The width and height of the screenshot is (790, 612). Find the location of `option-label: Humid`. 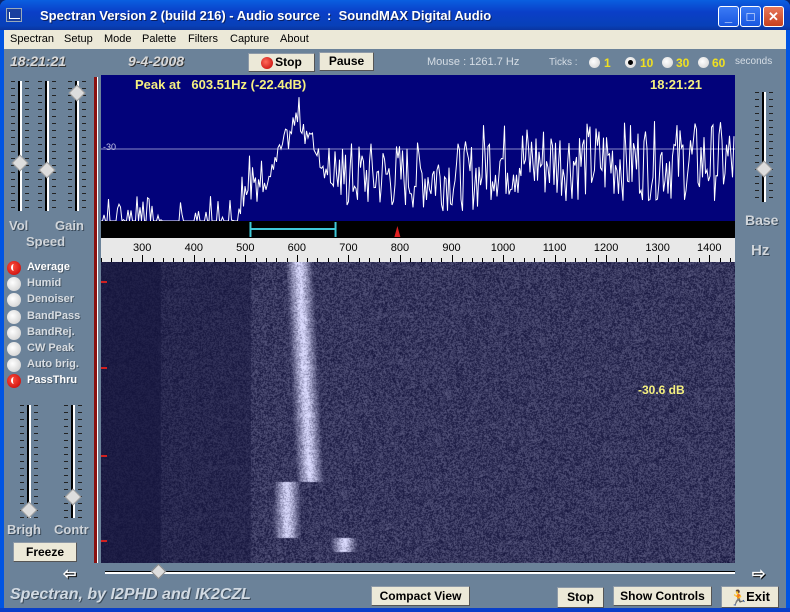

option-label: Humid is located at coordinates (44, 283).